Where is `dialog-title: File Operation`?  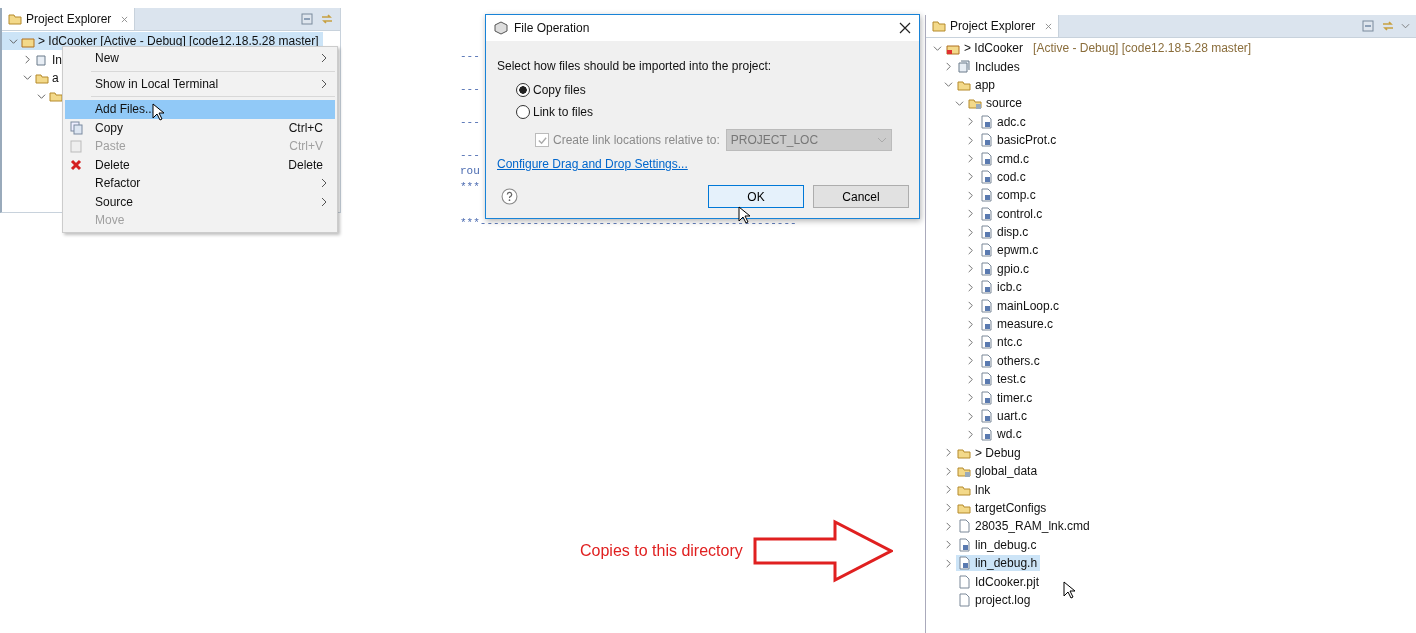
dialog-title: File Operation is located at coordinates (552, 28).